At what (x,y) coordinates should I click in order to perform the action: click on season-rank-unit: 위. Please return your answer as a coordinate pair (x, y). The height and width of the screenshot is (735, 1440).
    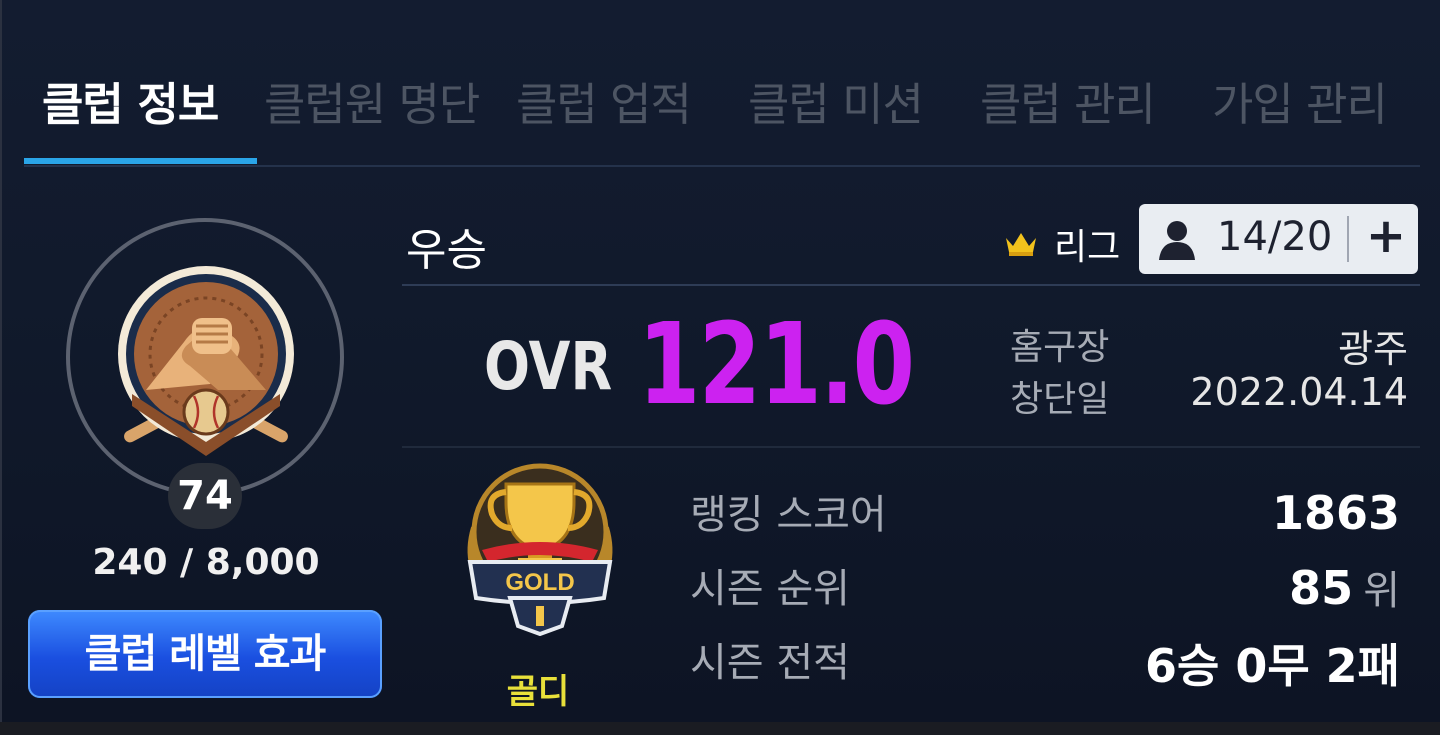
    Looking at the image, I should click on (1381, 591).